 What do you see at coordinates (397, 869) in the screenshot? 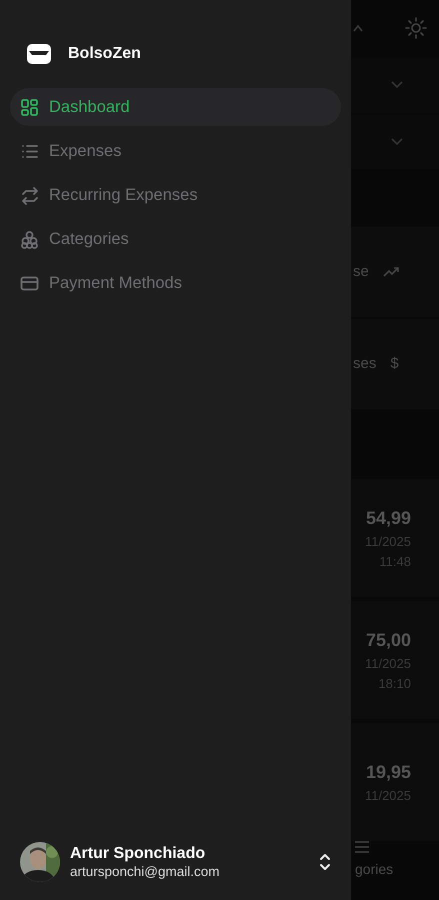
I see `bottom-nav-label: gories` at bounding box center [397, 869].